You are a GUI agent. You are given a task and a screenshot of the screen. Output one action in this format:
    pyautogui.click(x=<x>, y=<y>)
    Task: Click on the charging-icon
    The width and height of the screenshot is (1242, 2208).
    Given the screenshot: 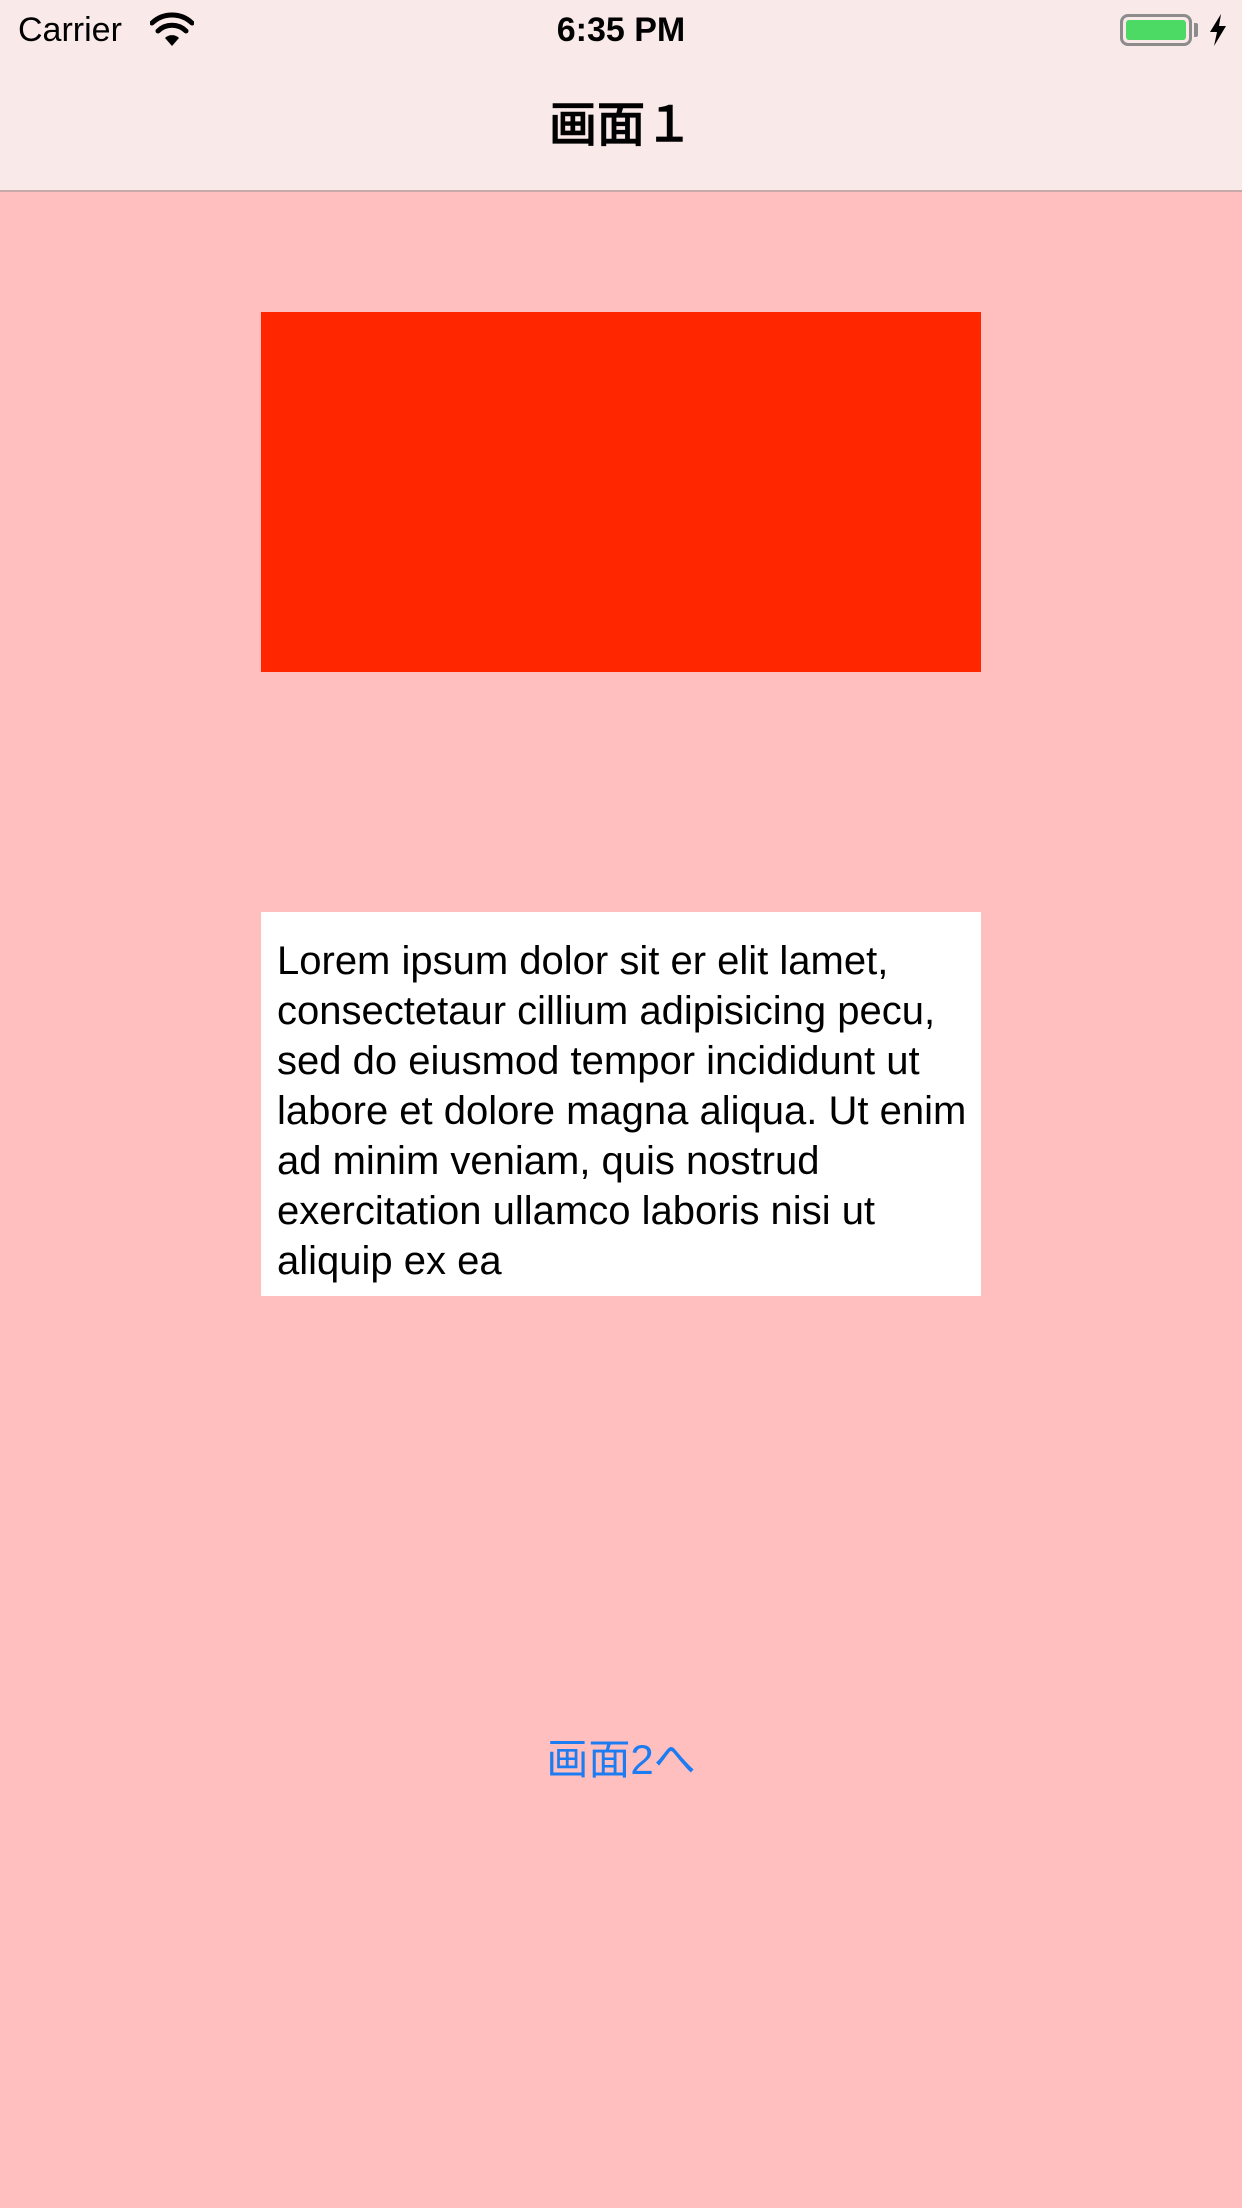 What is the action you would take?
    pyautogui.click(x=1218, y=30)
    